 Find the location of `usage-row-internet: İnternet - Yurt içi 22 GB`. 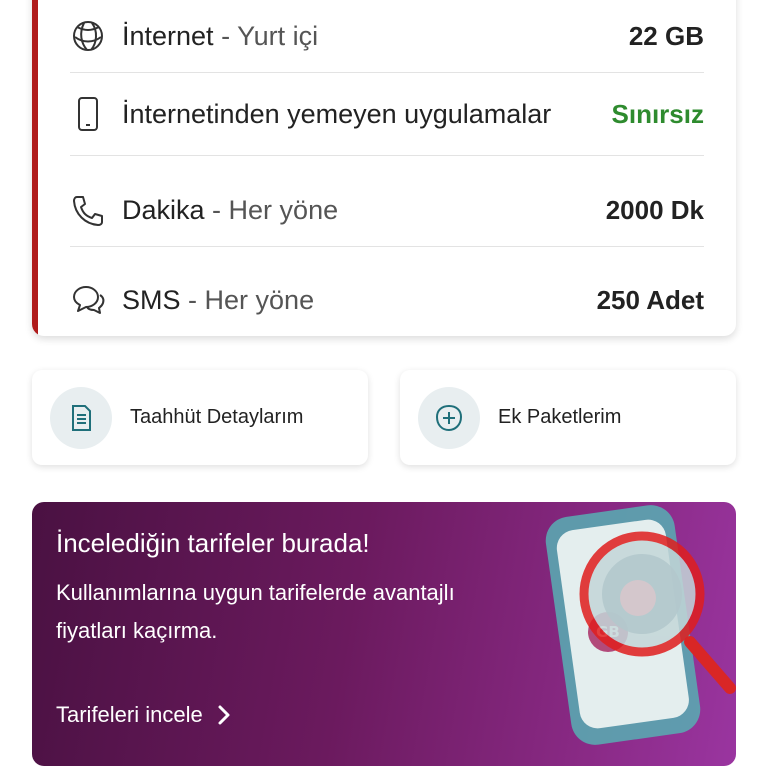

usage-row-internet: İnternet - Yurt içi 22 GB is located at coordinates (387, 36).